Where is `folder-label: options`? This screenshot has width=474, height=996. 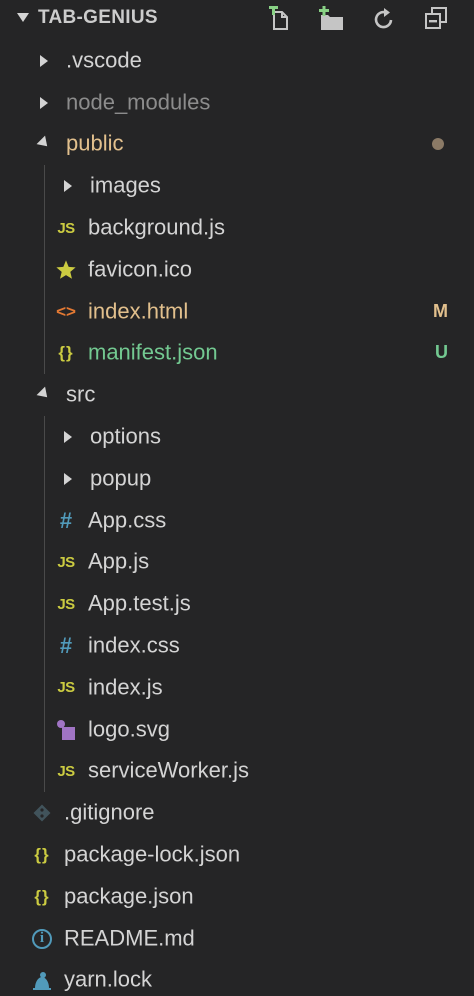
folder-label: options is located at coordinates (125, 436).